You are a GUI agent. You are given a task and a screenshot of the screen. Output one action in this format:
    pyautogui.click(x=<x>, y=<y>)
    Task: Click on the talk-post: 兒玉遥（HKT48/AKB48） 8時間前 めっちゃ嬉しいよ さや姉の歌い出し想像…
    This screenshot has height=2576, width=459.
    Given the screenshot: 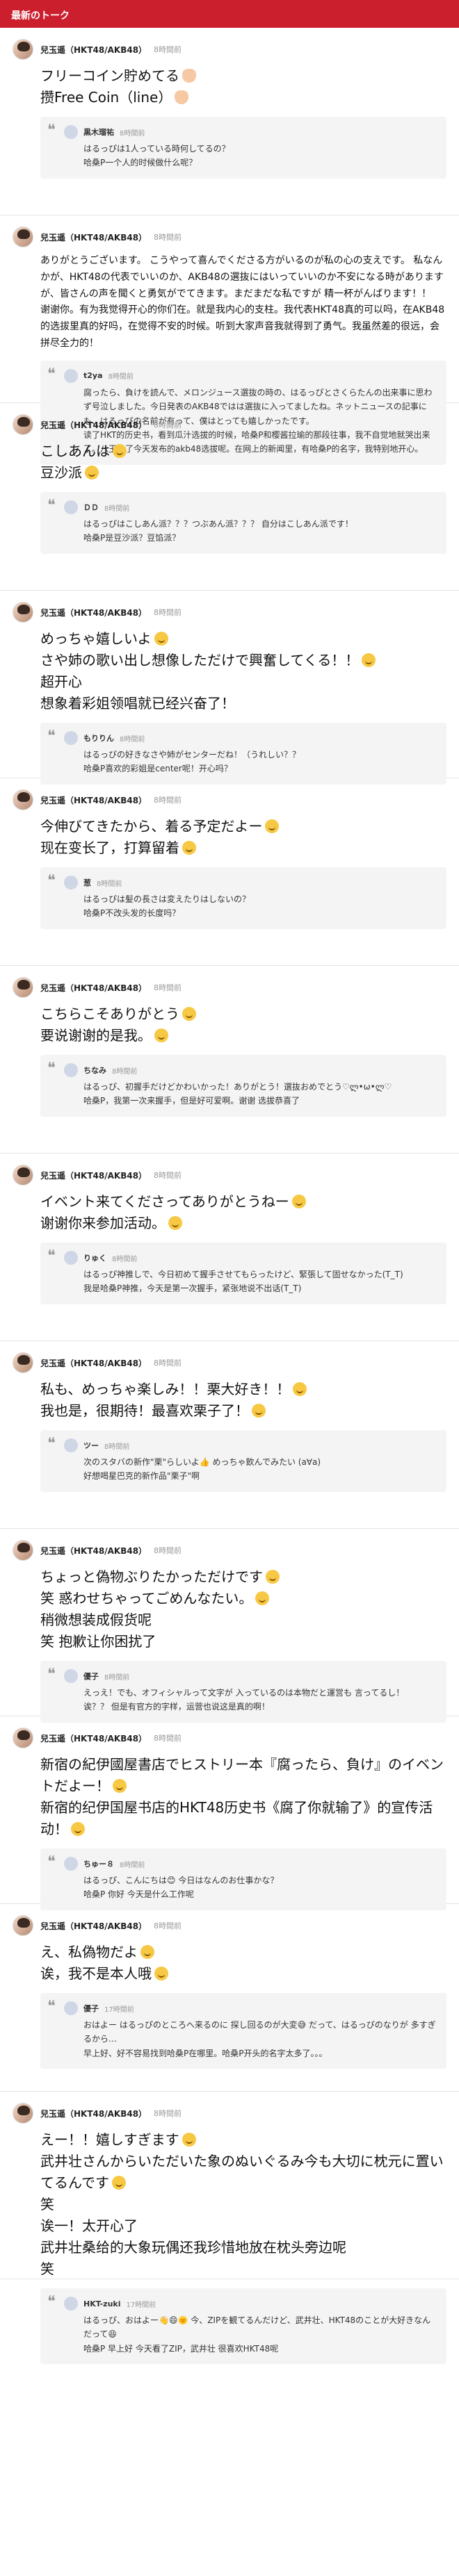 What is the action you would take?
    pyautogui.click(x=229, y=688)
    